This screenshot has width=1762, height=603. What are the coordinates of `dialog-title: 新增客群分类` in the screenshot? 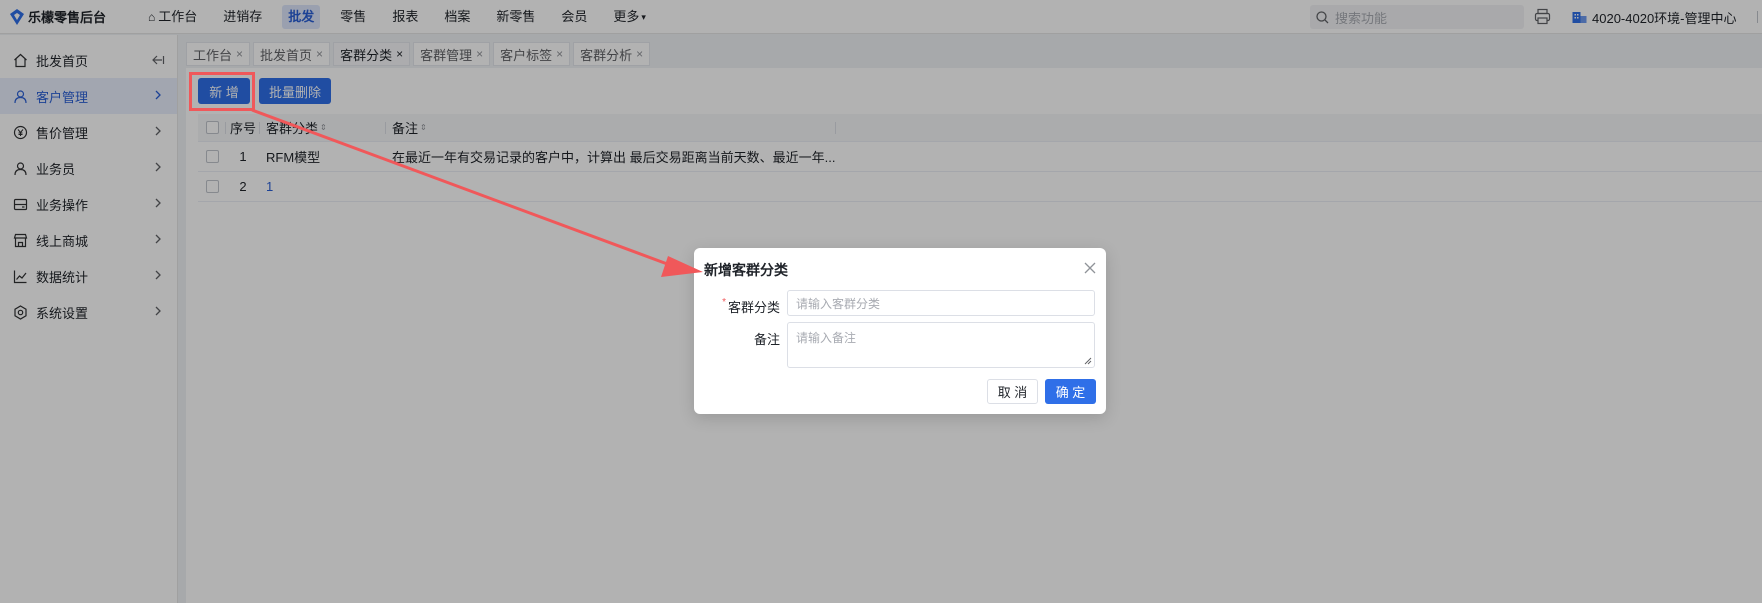 It's located at (746, 270).